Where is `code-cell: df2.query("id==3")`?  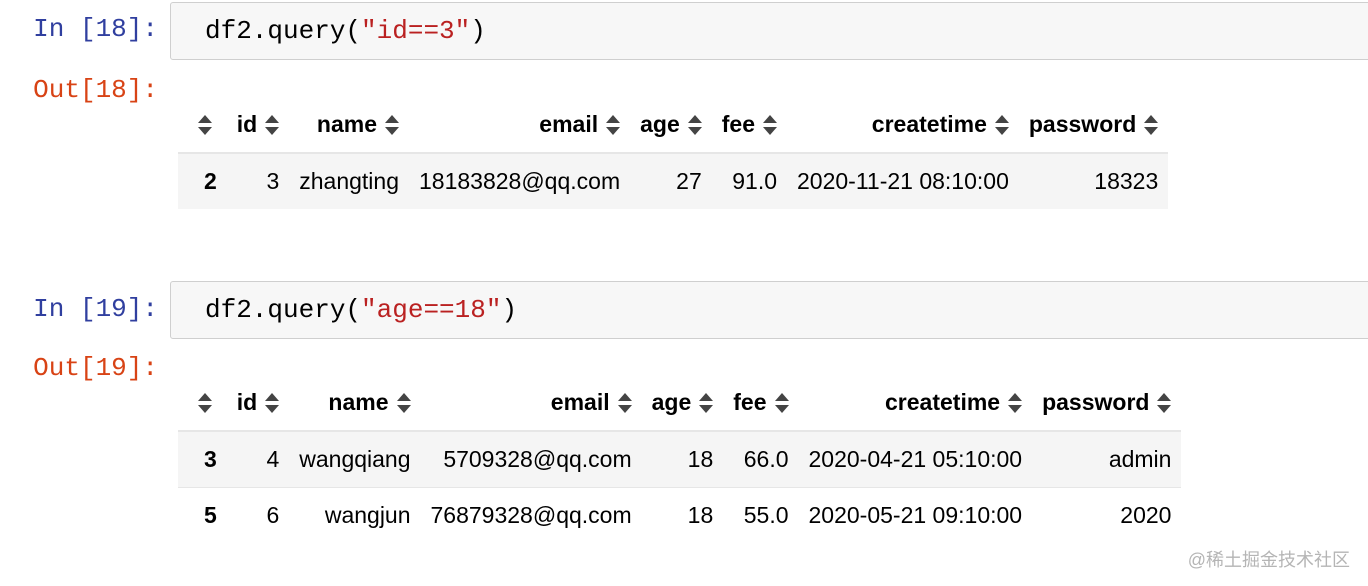 code-cell: df2.query("id==3") is located at coordinates (769, 31).